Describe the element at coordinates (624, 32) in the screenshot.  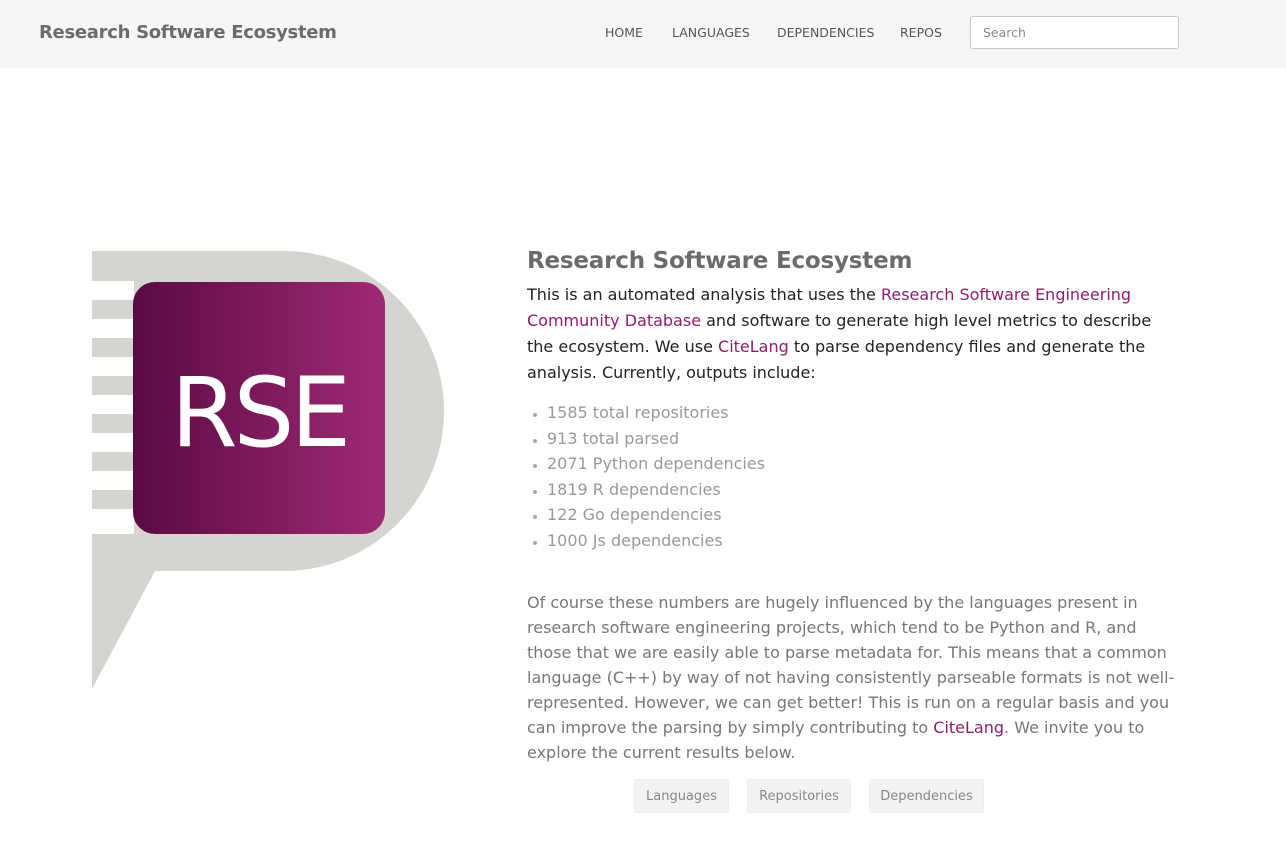
I see `nav-home-link: HOME` at that location.